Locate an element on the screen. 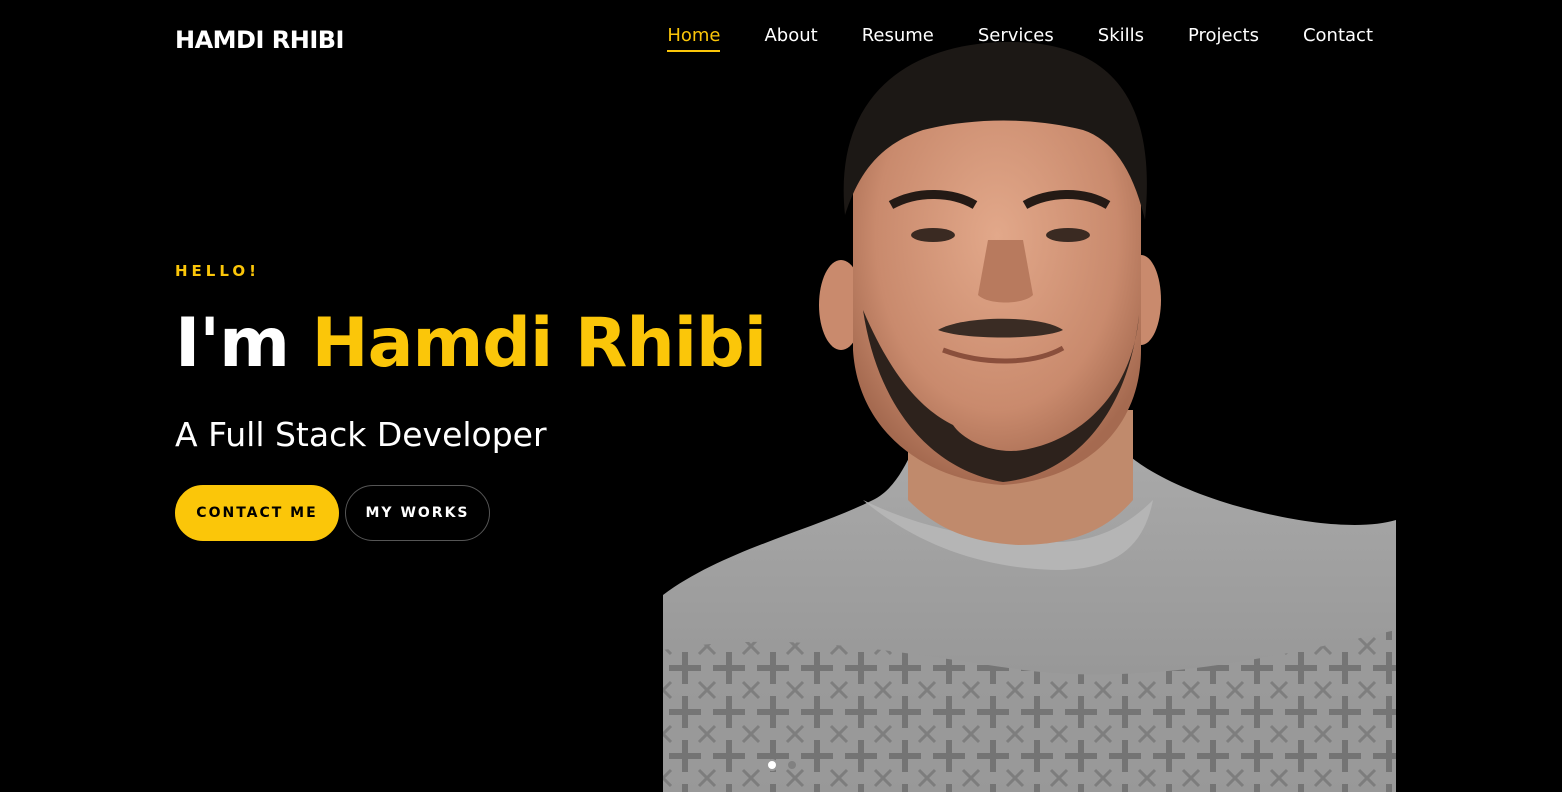  nav-link-about: About is located at coordinates (790, 38).